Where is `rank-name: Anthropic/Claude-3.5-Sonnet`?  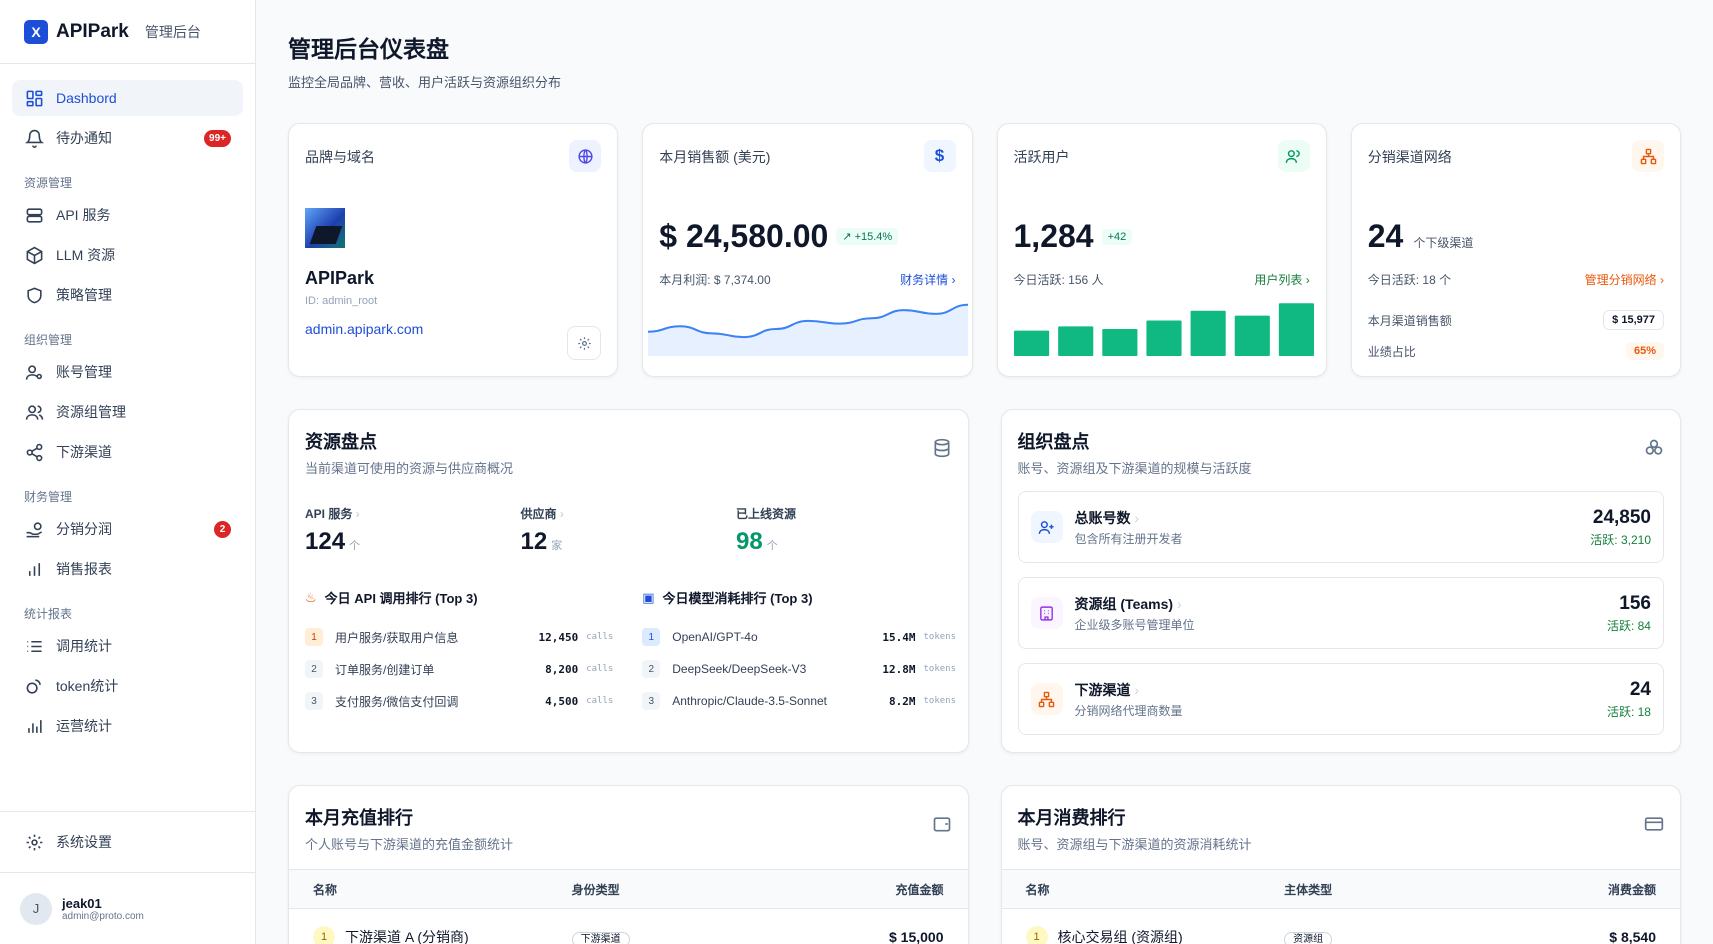
rank-name: Anthropic/Claude-3.5-Sonnet is located at coordinates (750, 701).